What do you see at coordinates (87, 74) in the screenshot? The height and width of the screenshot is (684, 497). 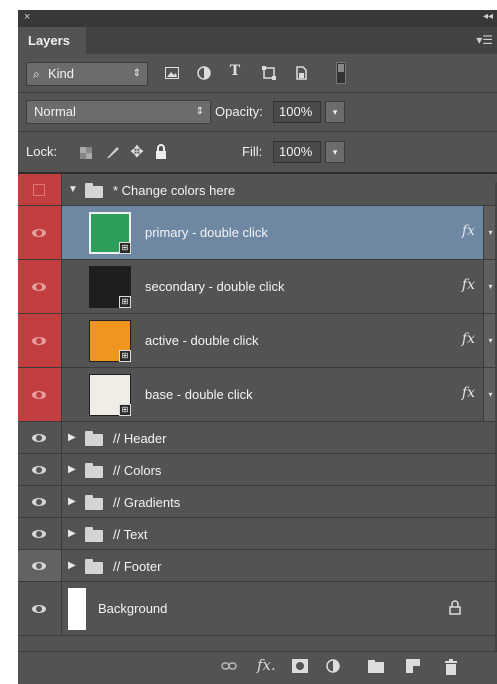 I see `kind-filter-dropdown: ⌕ Kind ⇕` at bounding box center [87, 74].